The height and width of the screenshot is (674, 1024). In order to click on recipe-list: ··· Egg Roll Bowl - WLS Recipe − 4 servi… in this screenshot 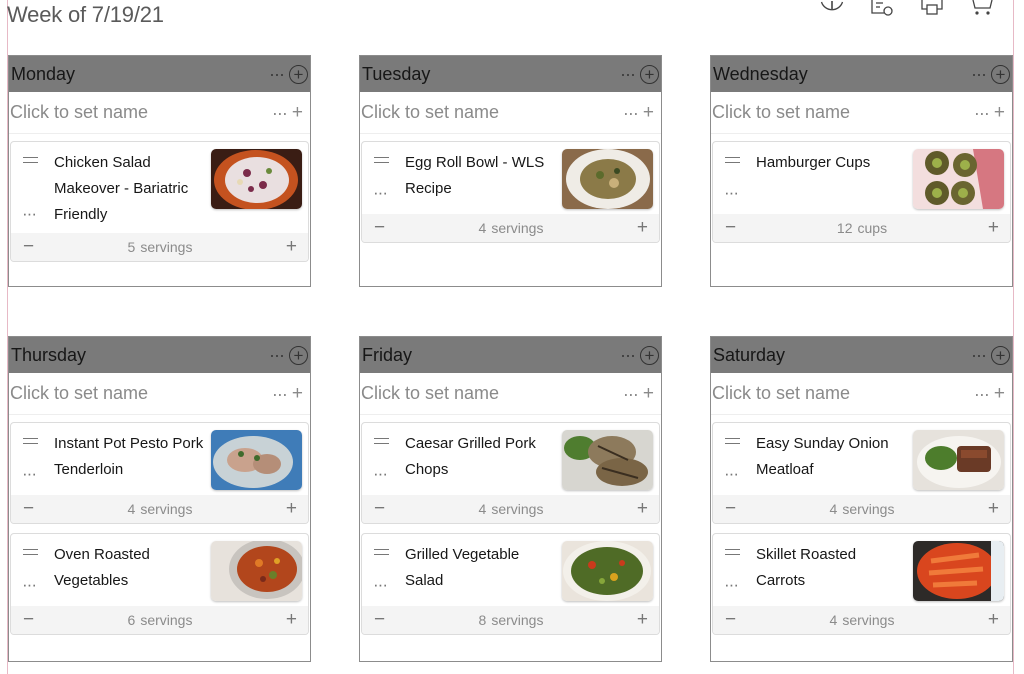, I will do `click(510, 188)`.